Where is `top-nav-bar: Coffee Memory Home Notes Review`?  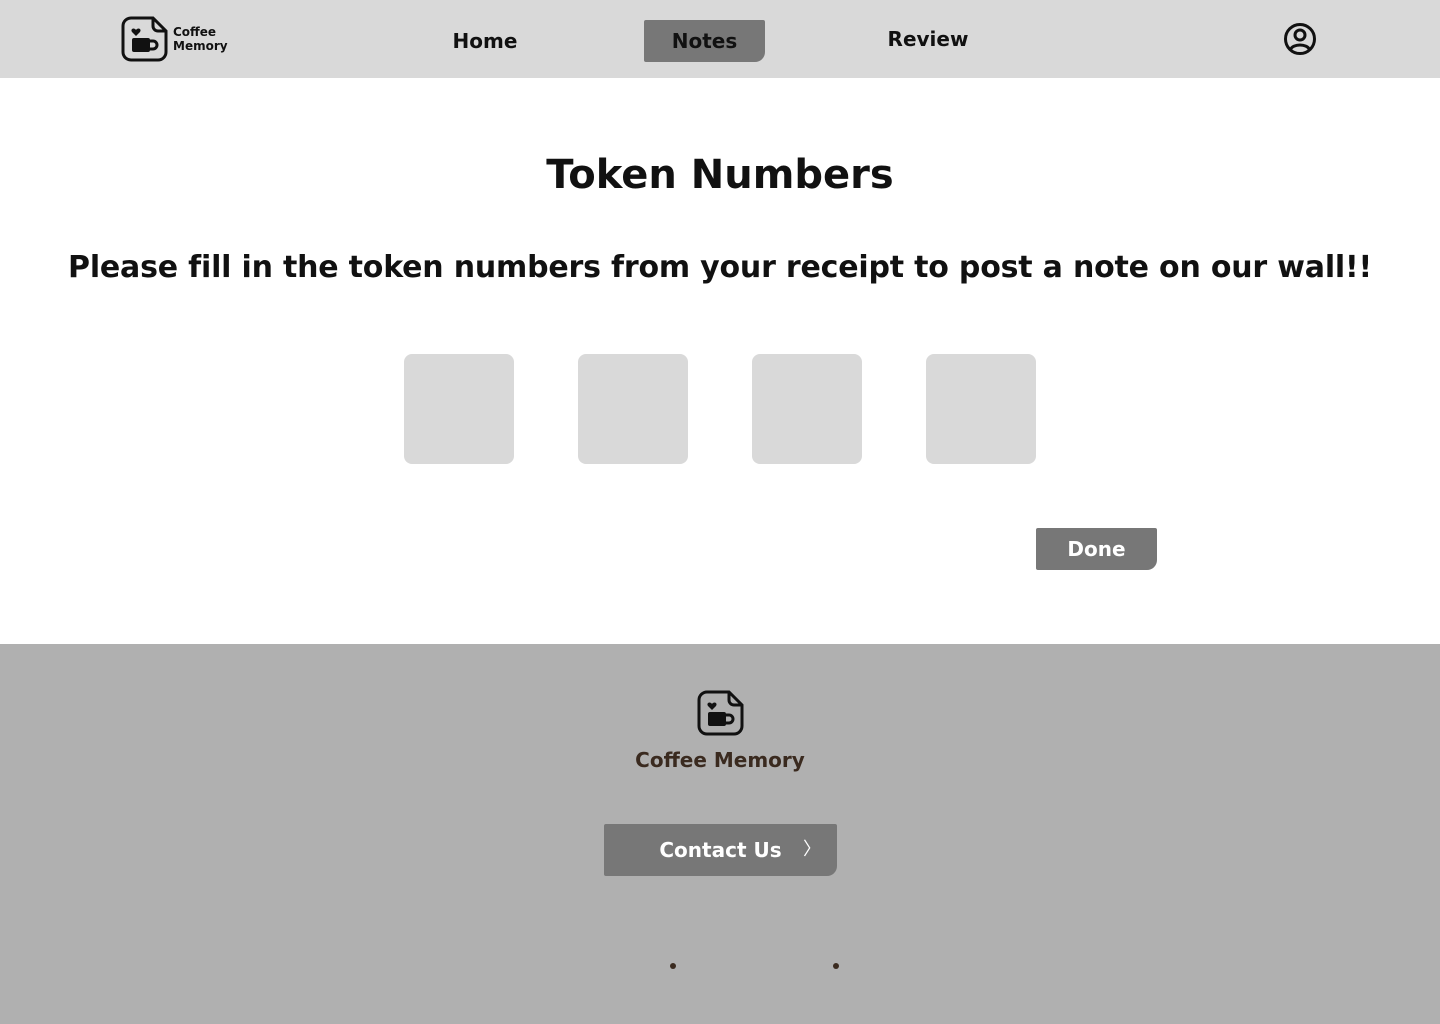
top-nav-bar: Coffee Memory Home Notes Review is located at coordinates (720, 39).